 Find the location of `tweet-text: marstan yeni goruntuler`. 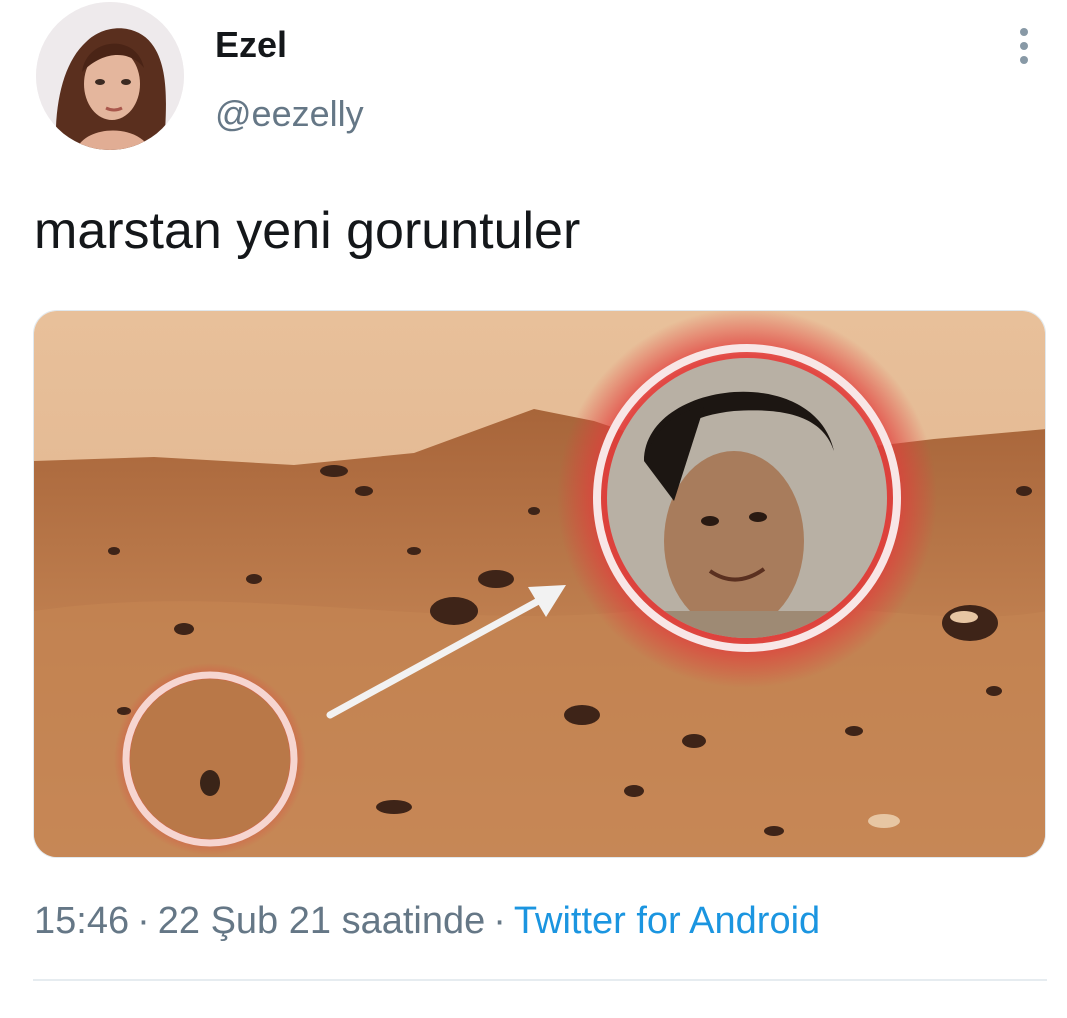

tweet-text: marstan yeni goruntuler is located at coordinates (307, 231).